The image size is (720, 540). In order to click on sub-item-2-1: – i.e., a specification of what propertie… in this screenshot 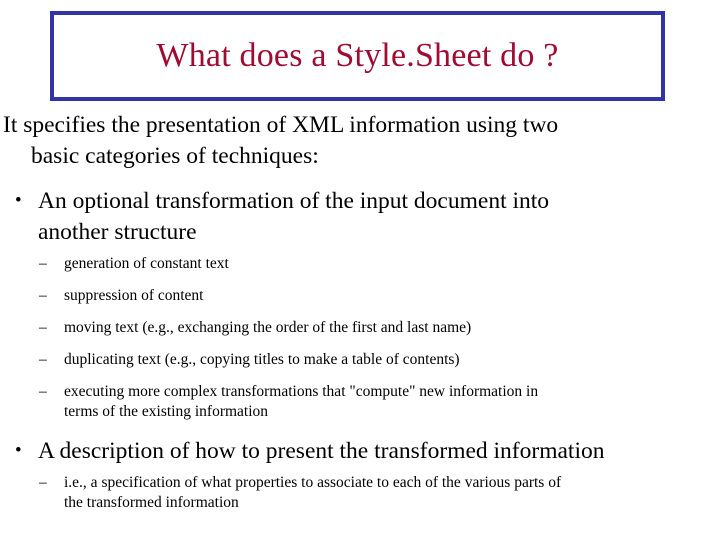, I will do `click(360, 492)`.